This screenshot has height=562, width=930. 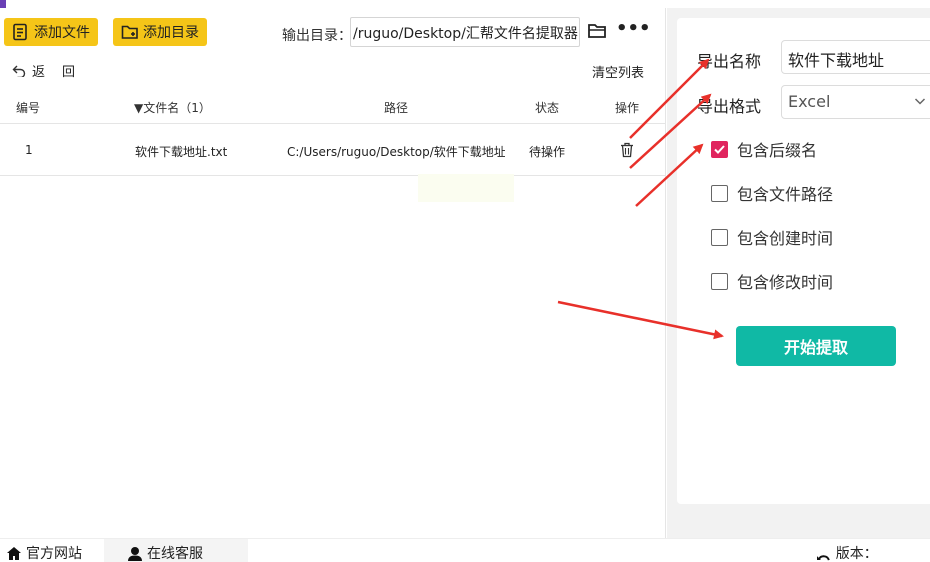 I want to click on column-filename: ▼文件名（1）, so click(x=172, y=107).